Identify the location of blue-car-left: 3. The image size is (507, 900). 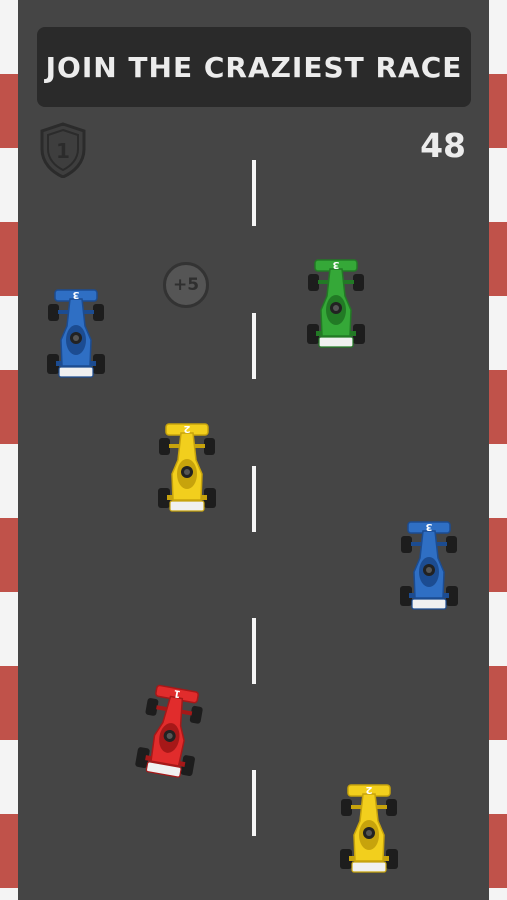
(76, 333).